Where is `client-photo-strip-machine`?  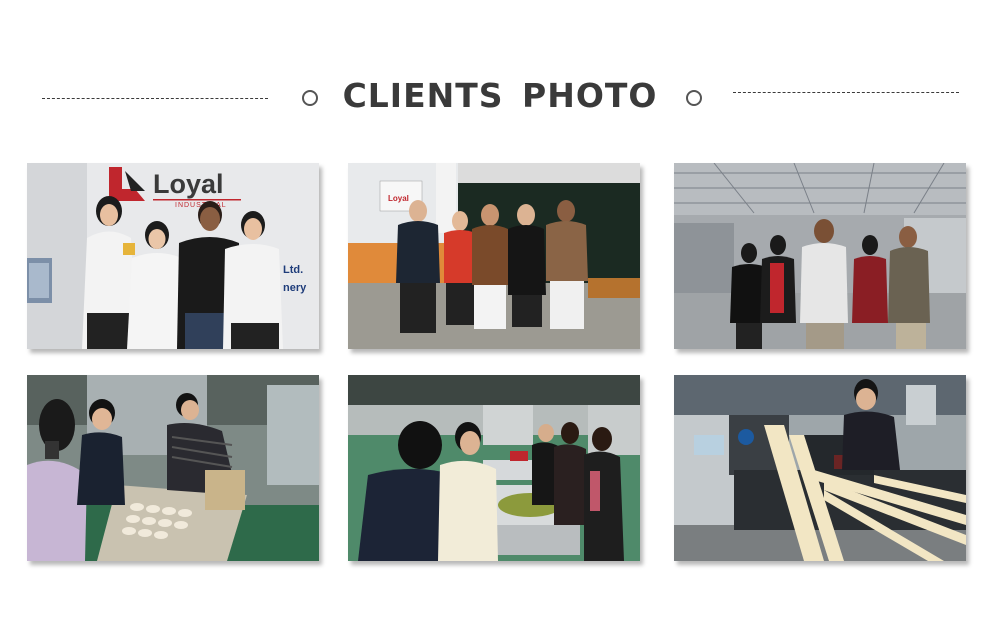 client-photo-strip-machine is located at coordinates (820, 468).